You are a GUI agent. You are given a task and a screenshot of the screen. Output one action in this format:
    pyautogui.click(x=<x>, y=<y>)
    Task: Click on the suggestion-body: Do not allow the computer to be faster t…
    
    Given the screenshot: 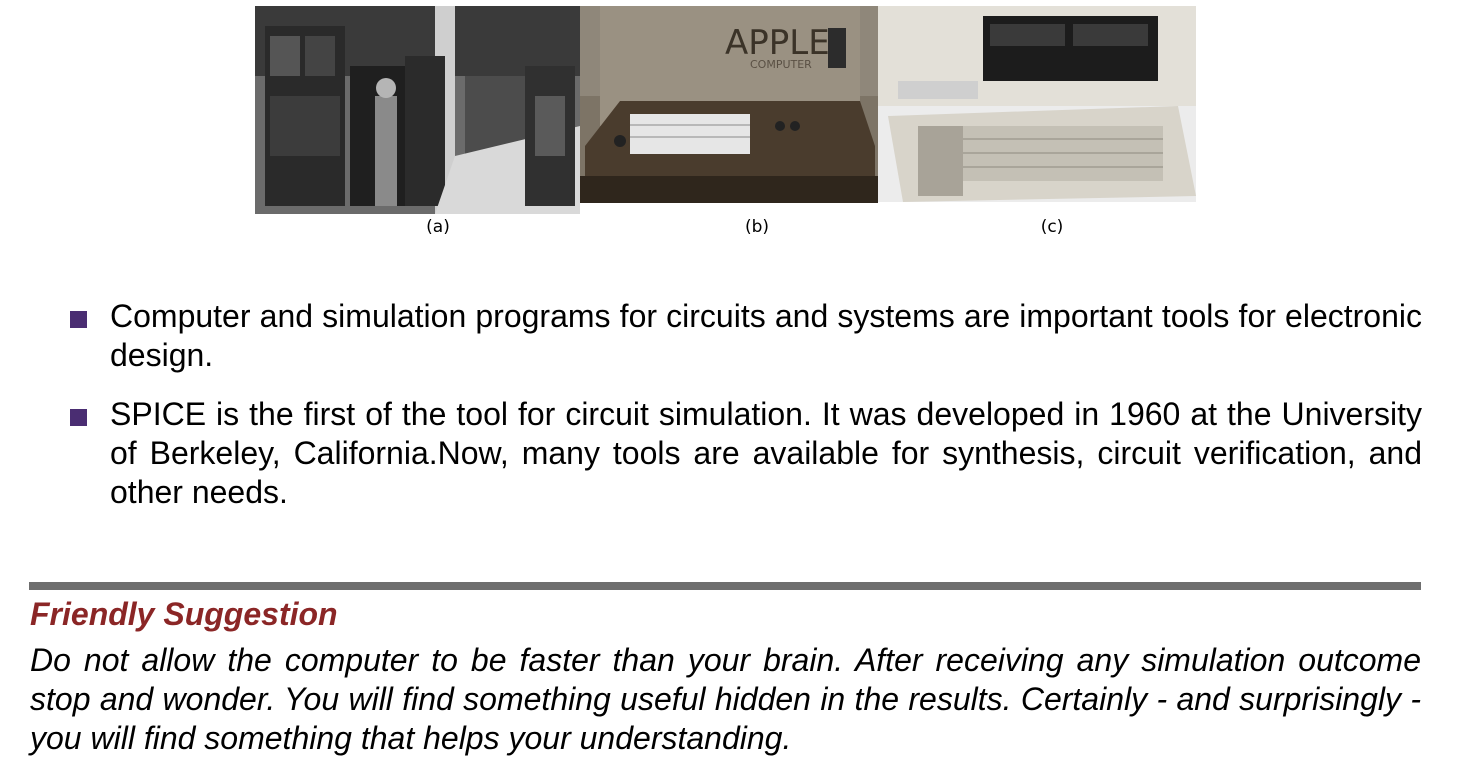 What is the action you would take?
    pyautogui.click(x=725, y=699)
    